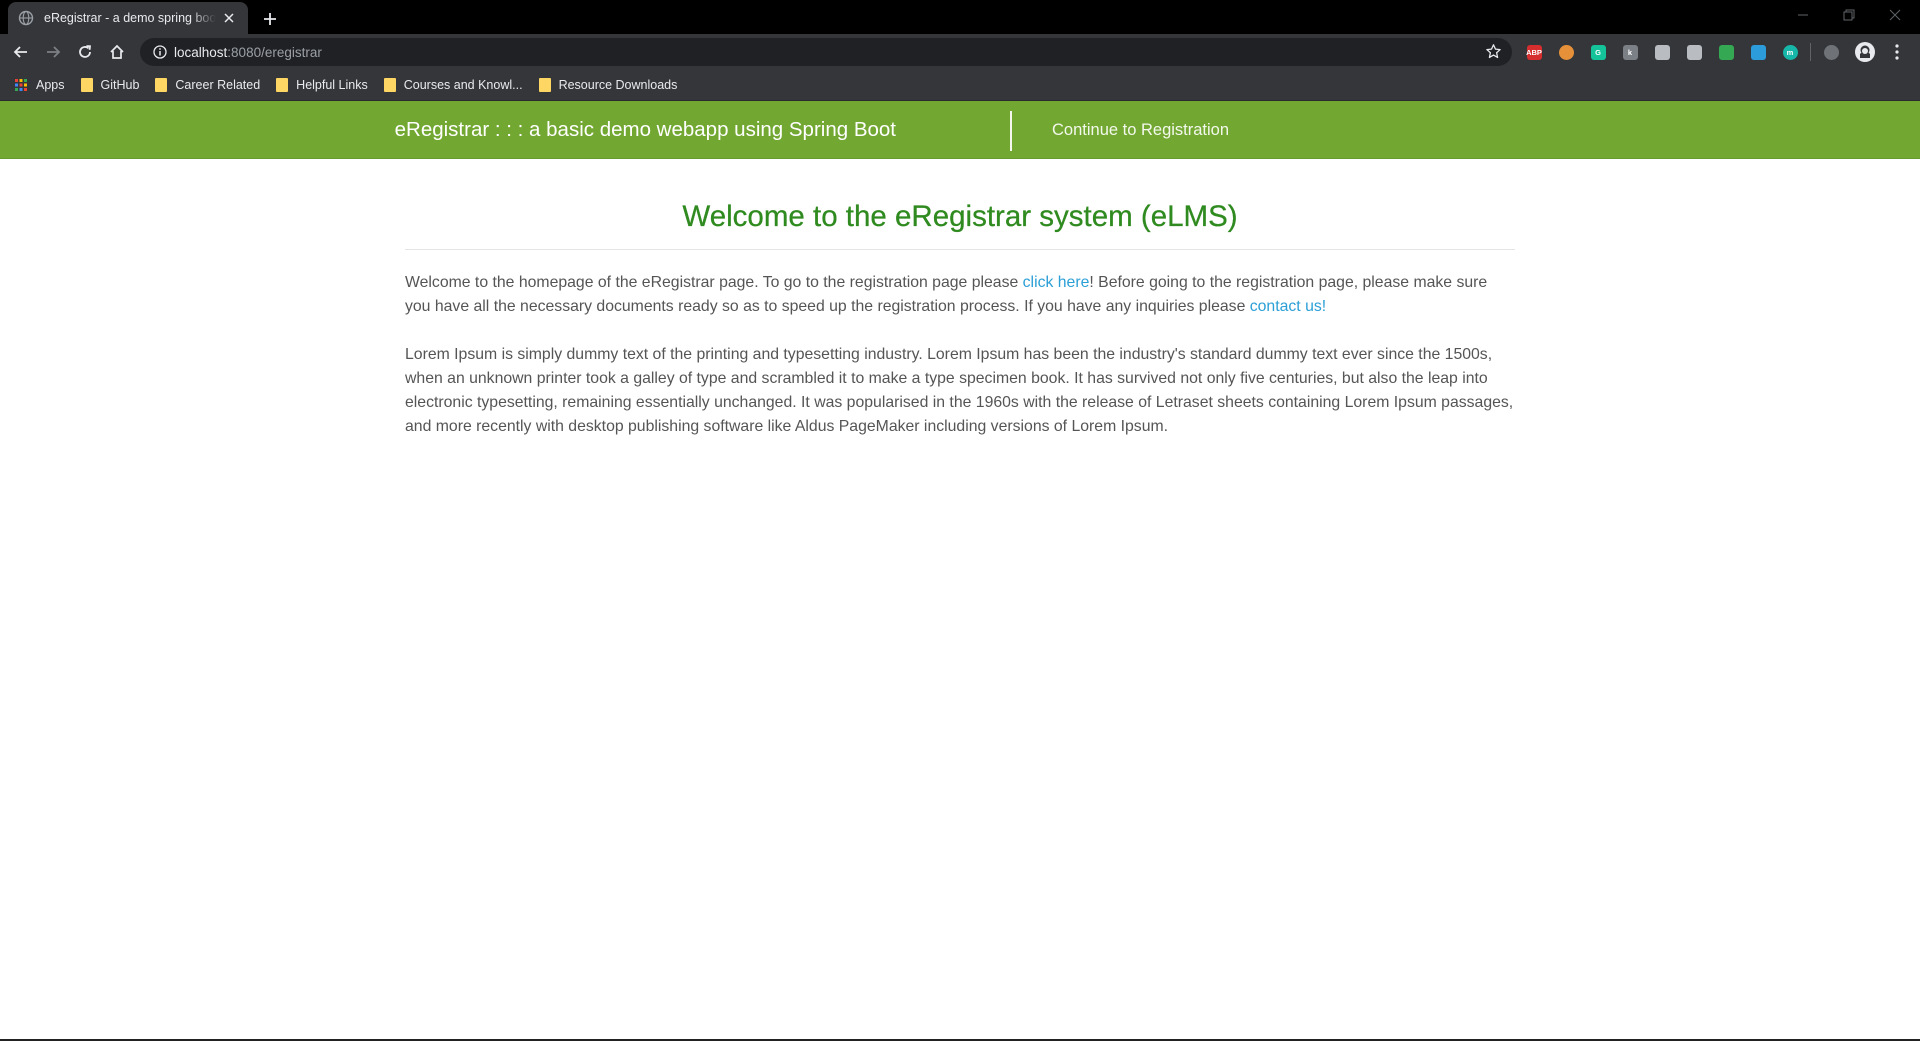 The image size is (1920, 1041). I want to click on reload-button, so click(85, 52).